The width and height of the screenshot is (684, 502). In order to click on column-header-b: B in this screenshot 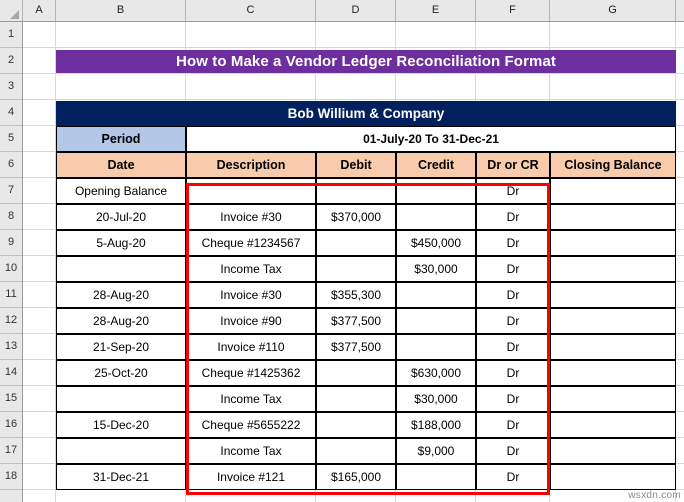, I will do `click(121, 10)`.